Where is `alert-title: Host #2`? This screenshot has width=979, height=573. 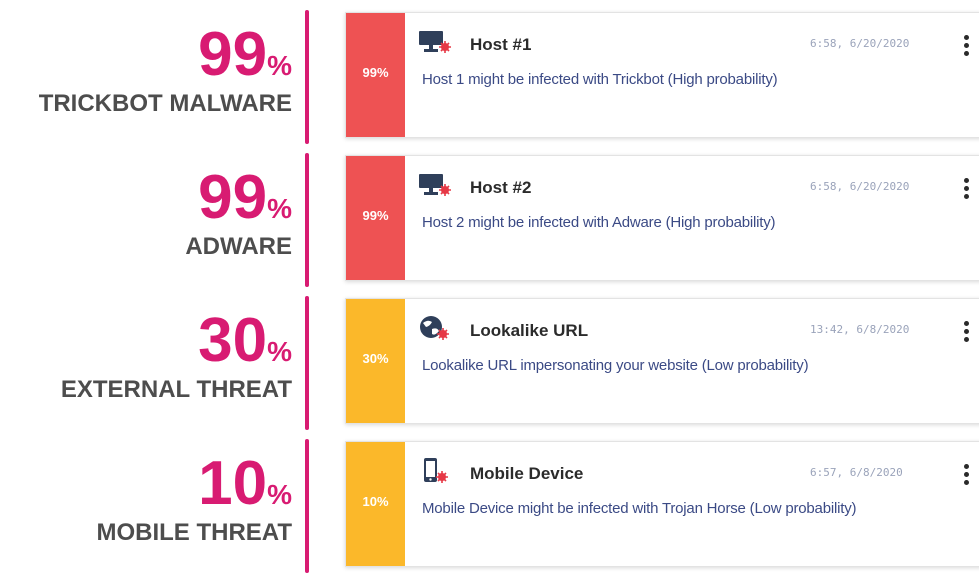
alert-title: Host #2 is located at coordinates (501, 187).